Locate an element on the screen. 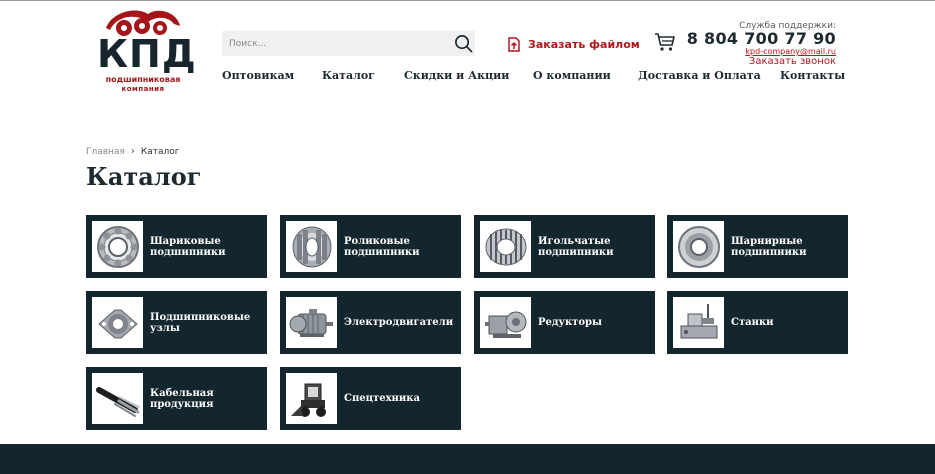 The height and width of the screenshot is (474, 935). nav-about: О компании is located at coordinates (572, 75).